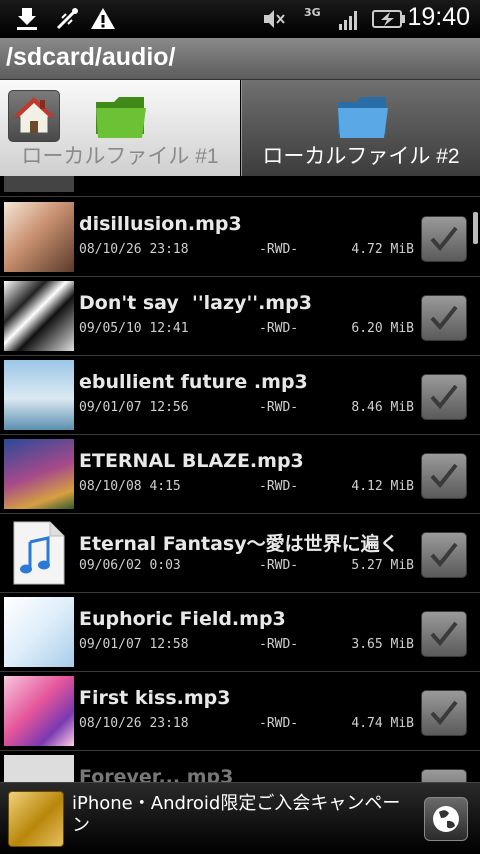 Image resolution: width=480 pixels, height=854 pixels. What do you see at coordinates (156, 774) in the screenshot?
I see `file-name: Forever... mp3` at bounding box center [156, 774].